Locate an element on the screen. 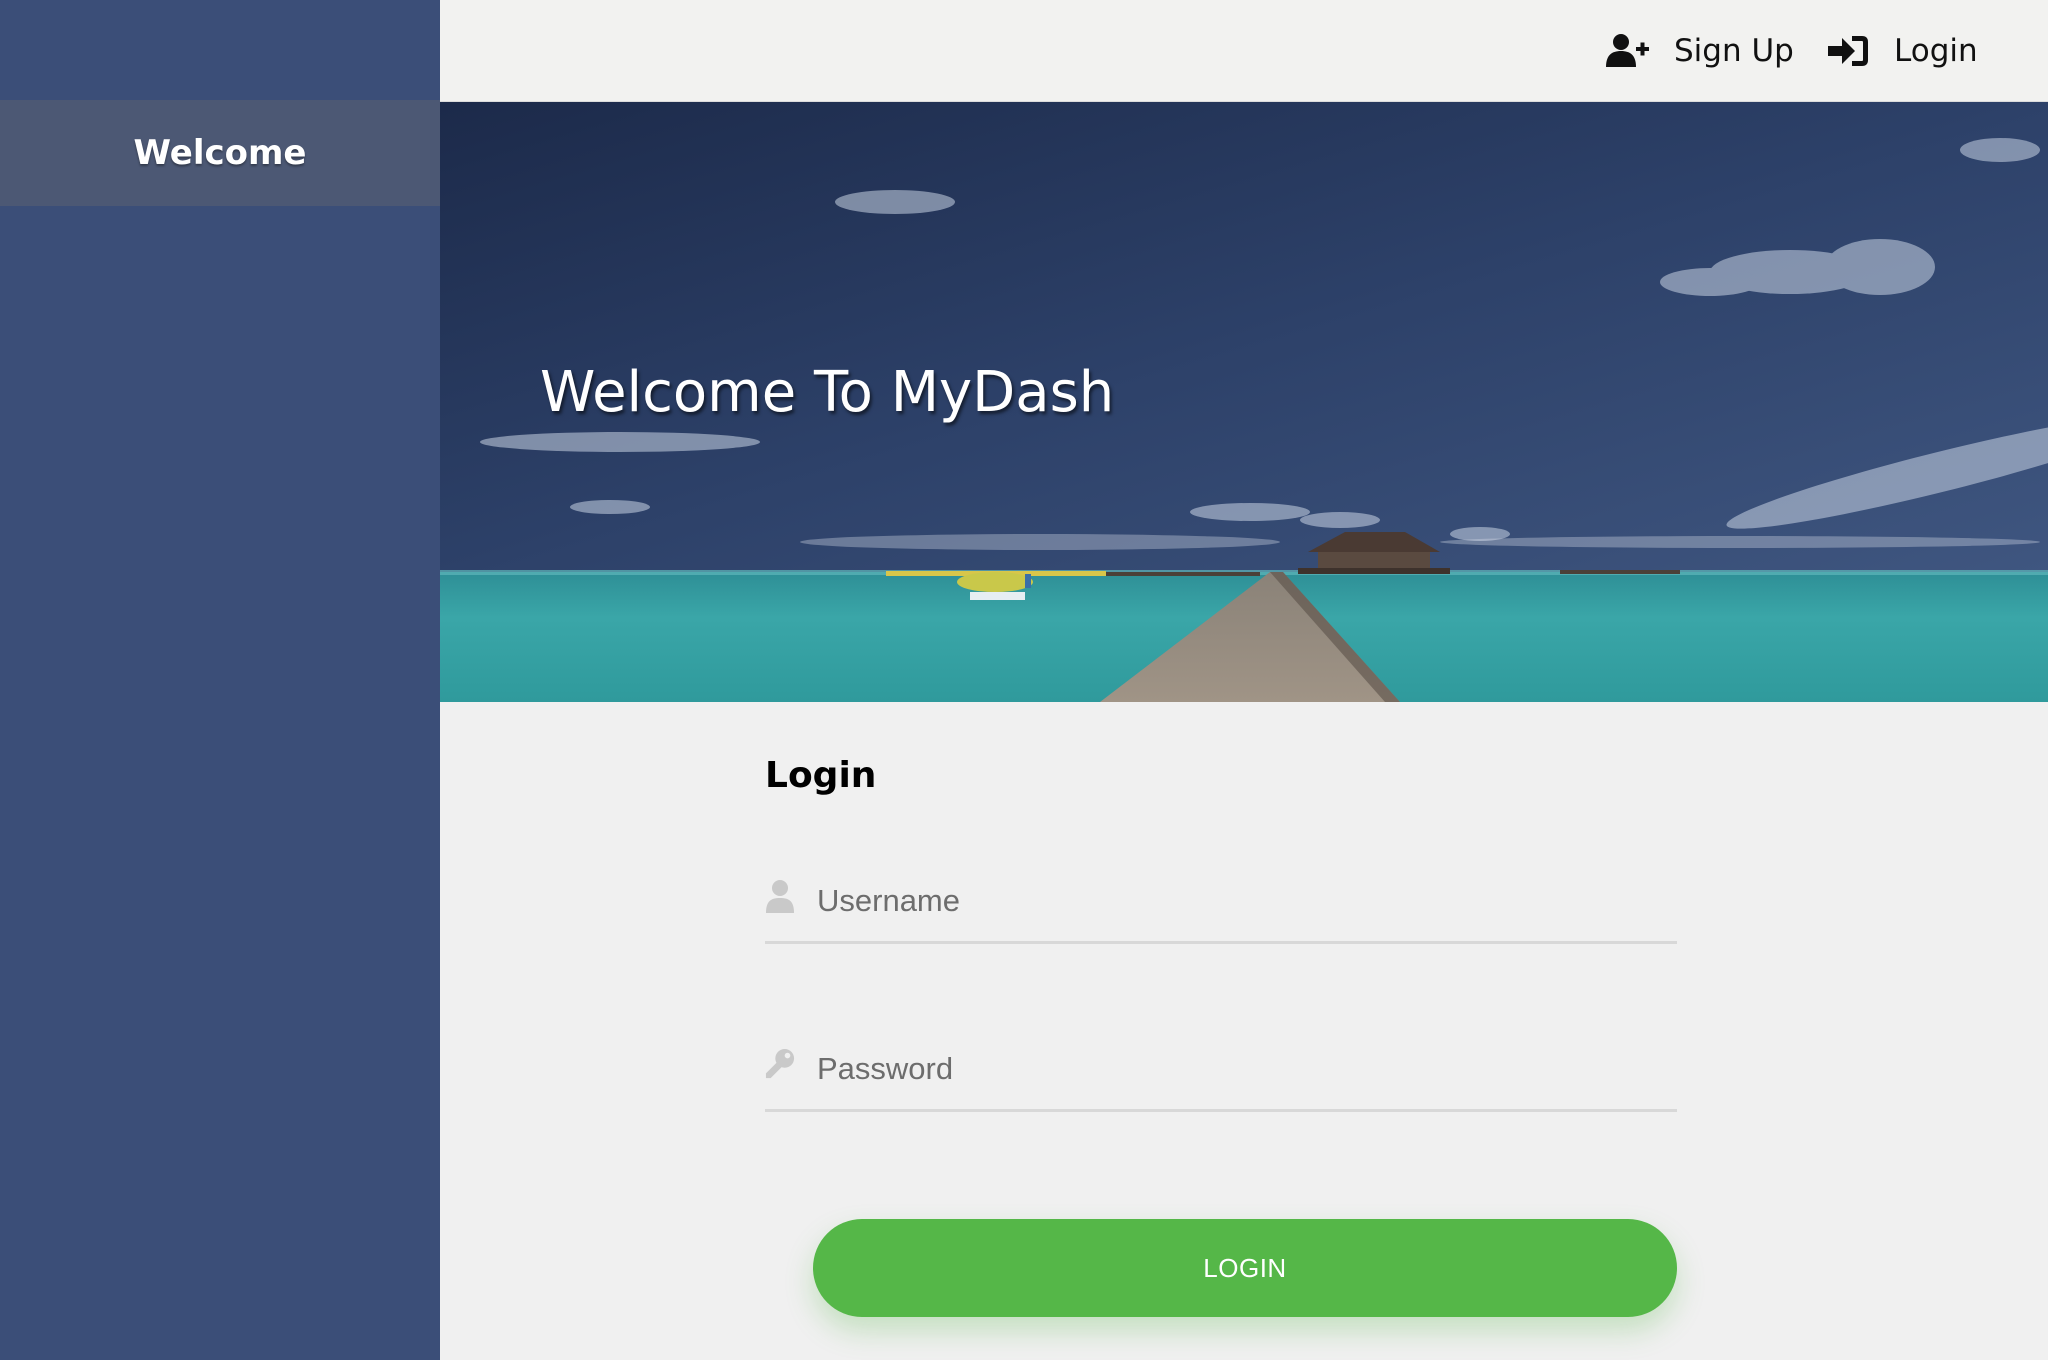  sidebar-item-label: Welcome is located at coordinates (220, 153).